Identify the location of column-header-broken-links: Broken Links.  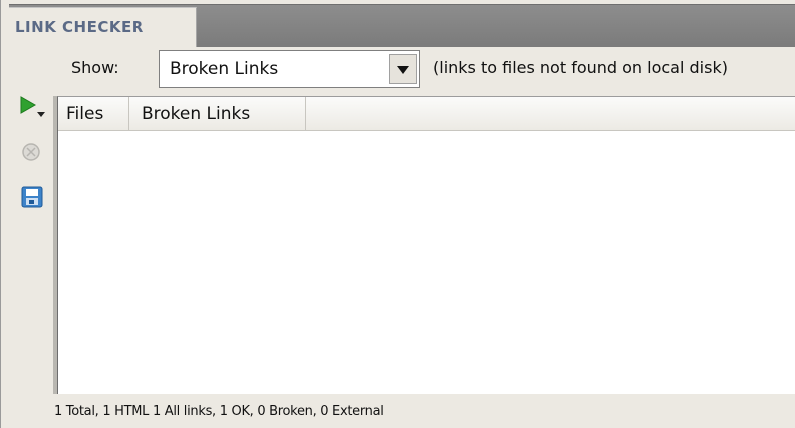
(217, 113).